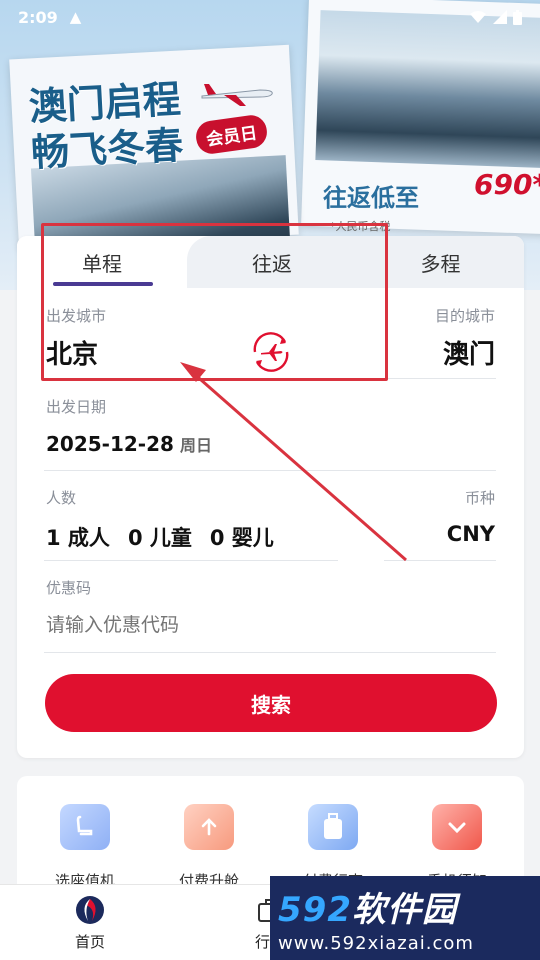 The width and height of the screenshot is (540, 960). Describe the element at coordinates (78, 538) in the screenshot. I see `adult-count: 1 成人` at that location.